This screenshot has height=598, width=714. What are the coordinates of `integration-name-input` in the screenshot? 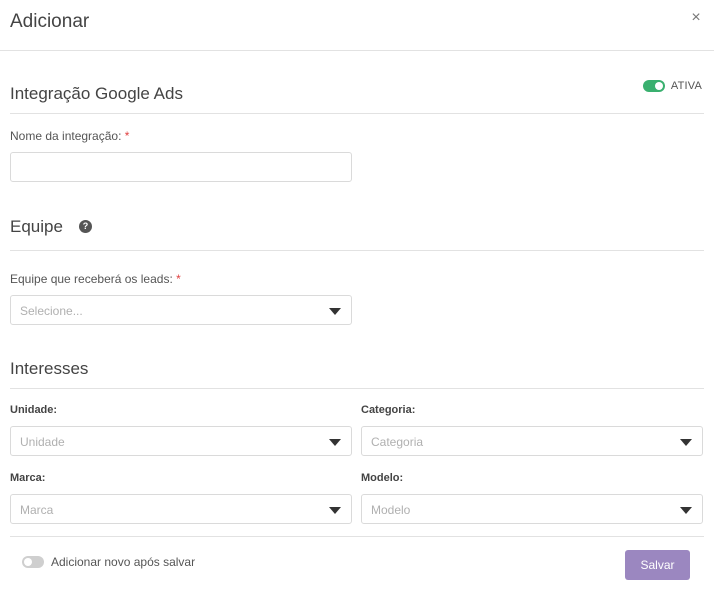 It's located at (181, 167).